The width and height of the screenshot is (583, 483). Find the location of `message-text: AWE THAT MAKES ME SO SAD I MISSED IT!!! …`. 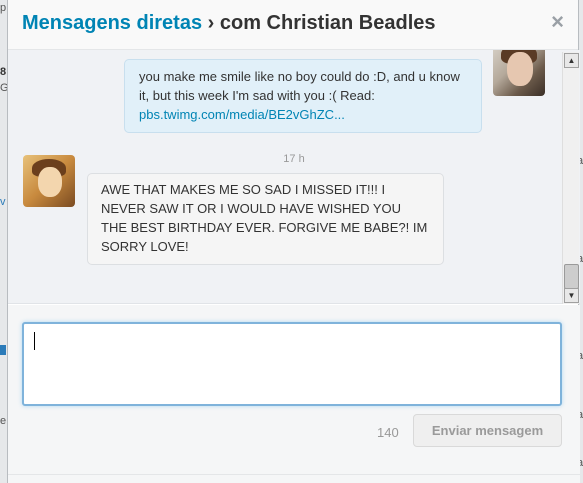

message-text: AWE THAT MAKES ME SO SAD I MISSED IT!!! … is located at coordinates (264, 218).